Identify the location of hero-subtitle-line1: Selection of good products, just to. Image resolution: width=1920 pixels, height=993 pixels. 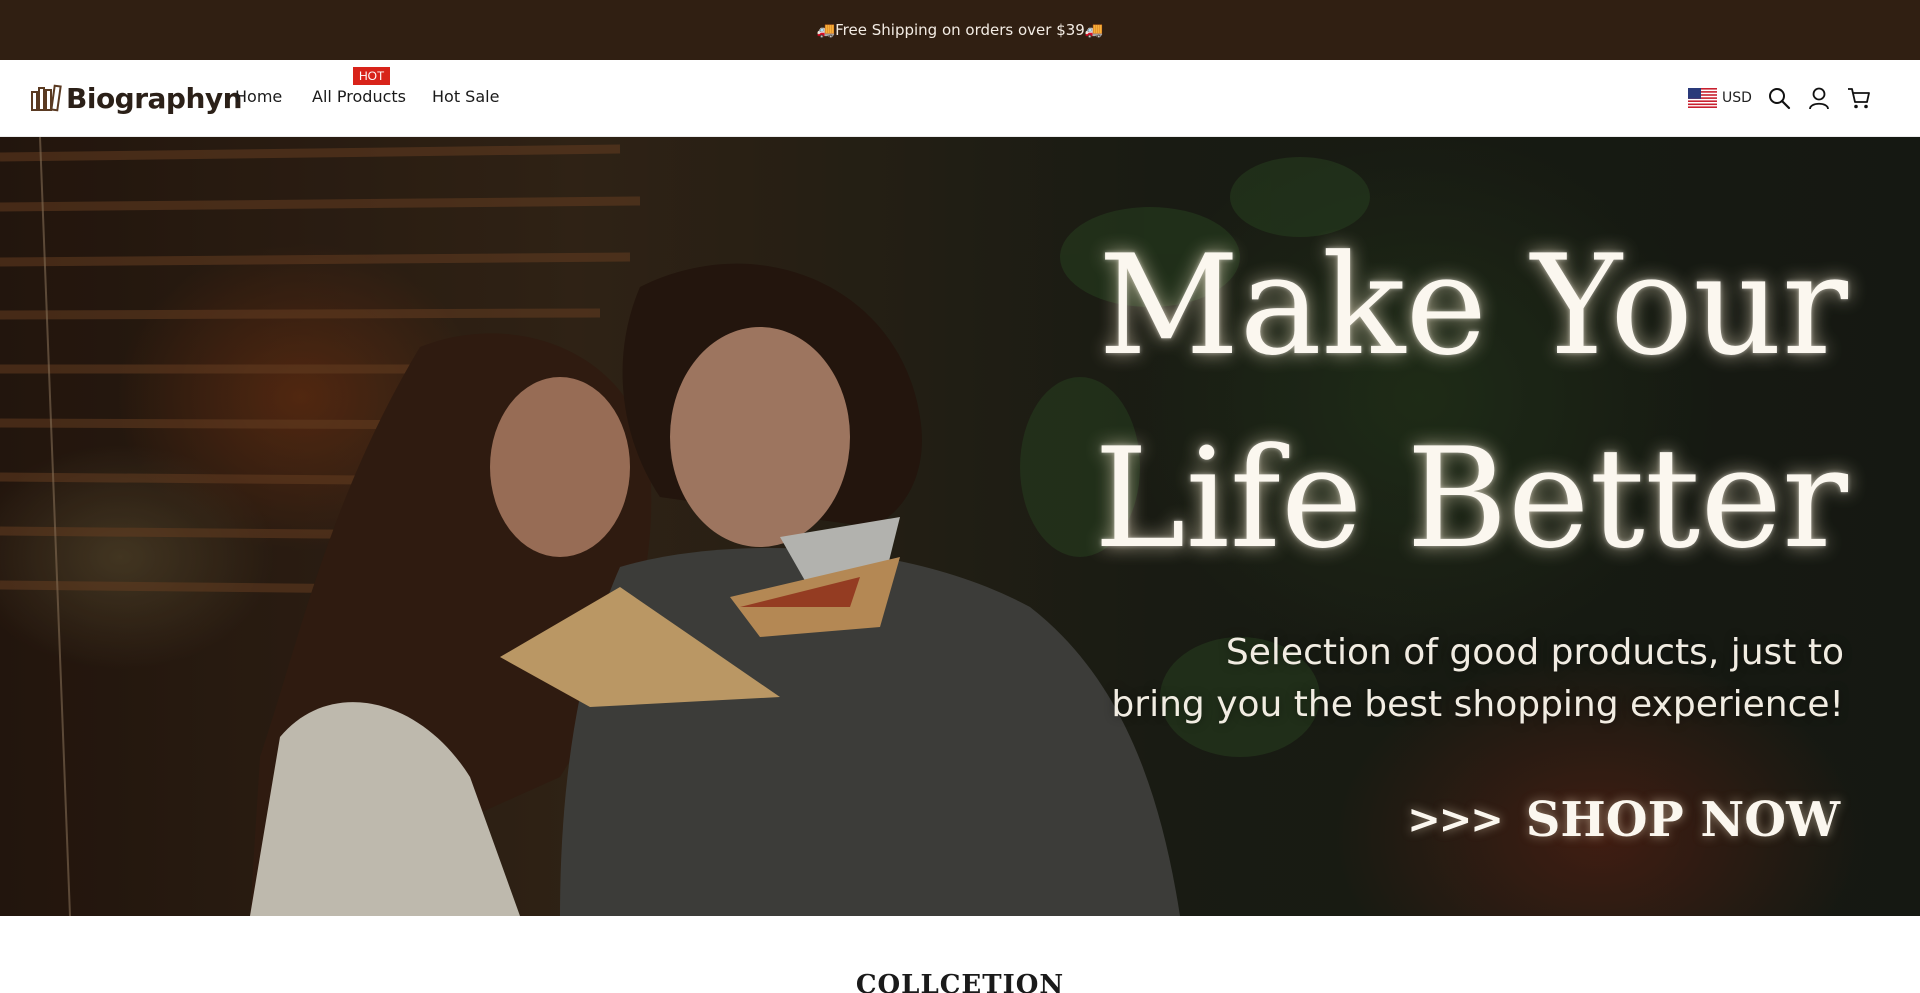
(1534, 652).